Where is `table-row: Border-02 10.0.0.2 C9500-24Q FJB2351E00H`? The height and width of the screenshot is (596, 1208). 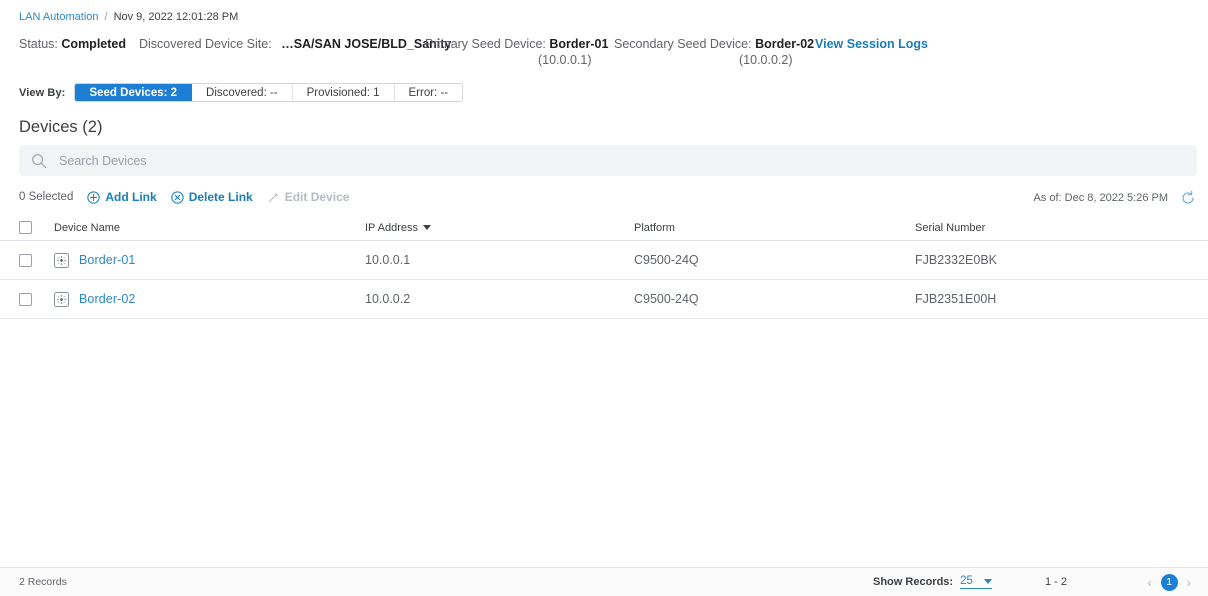
table-row: Border-02 10.0.0.2 C9500-24Q FJB2351E00H is located at coordinates (604, 299).